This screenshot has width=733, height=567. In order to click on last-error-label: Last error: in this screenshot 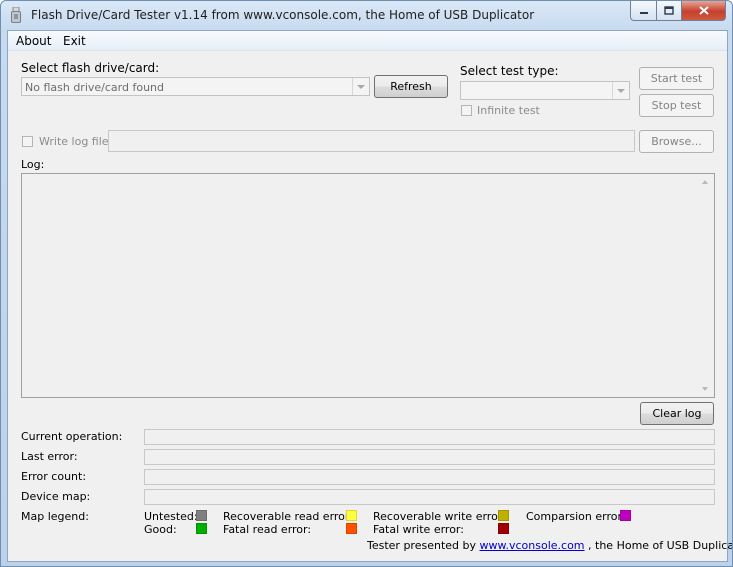, I will do `click(49, 456)`.